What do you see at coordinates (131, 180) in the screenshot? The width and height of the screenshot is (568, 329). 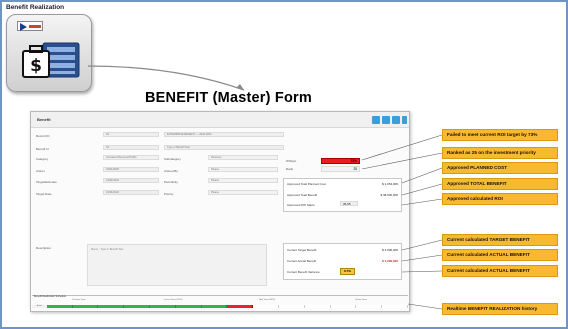 I see `target-estimate-field: 01/31/2022` at bounding box center [131, 180].